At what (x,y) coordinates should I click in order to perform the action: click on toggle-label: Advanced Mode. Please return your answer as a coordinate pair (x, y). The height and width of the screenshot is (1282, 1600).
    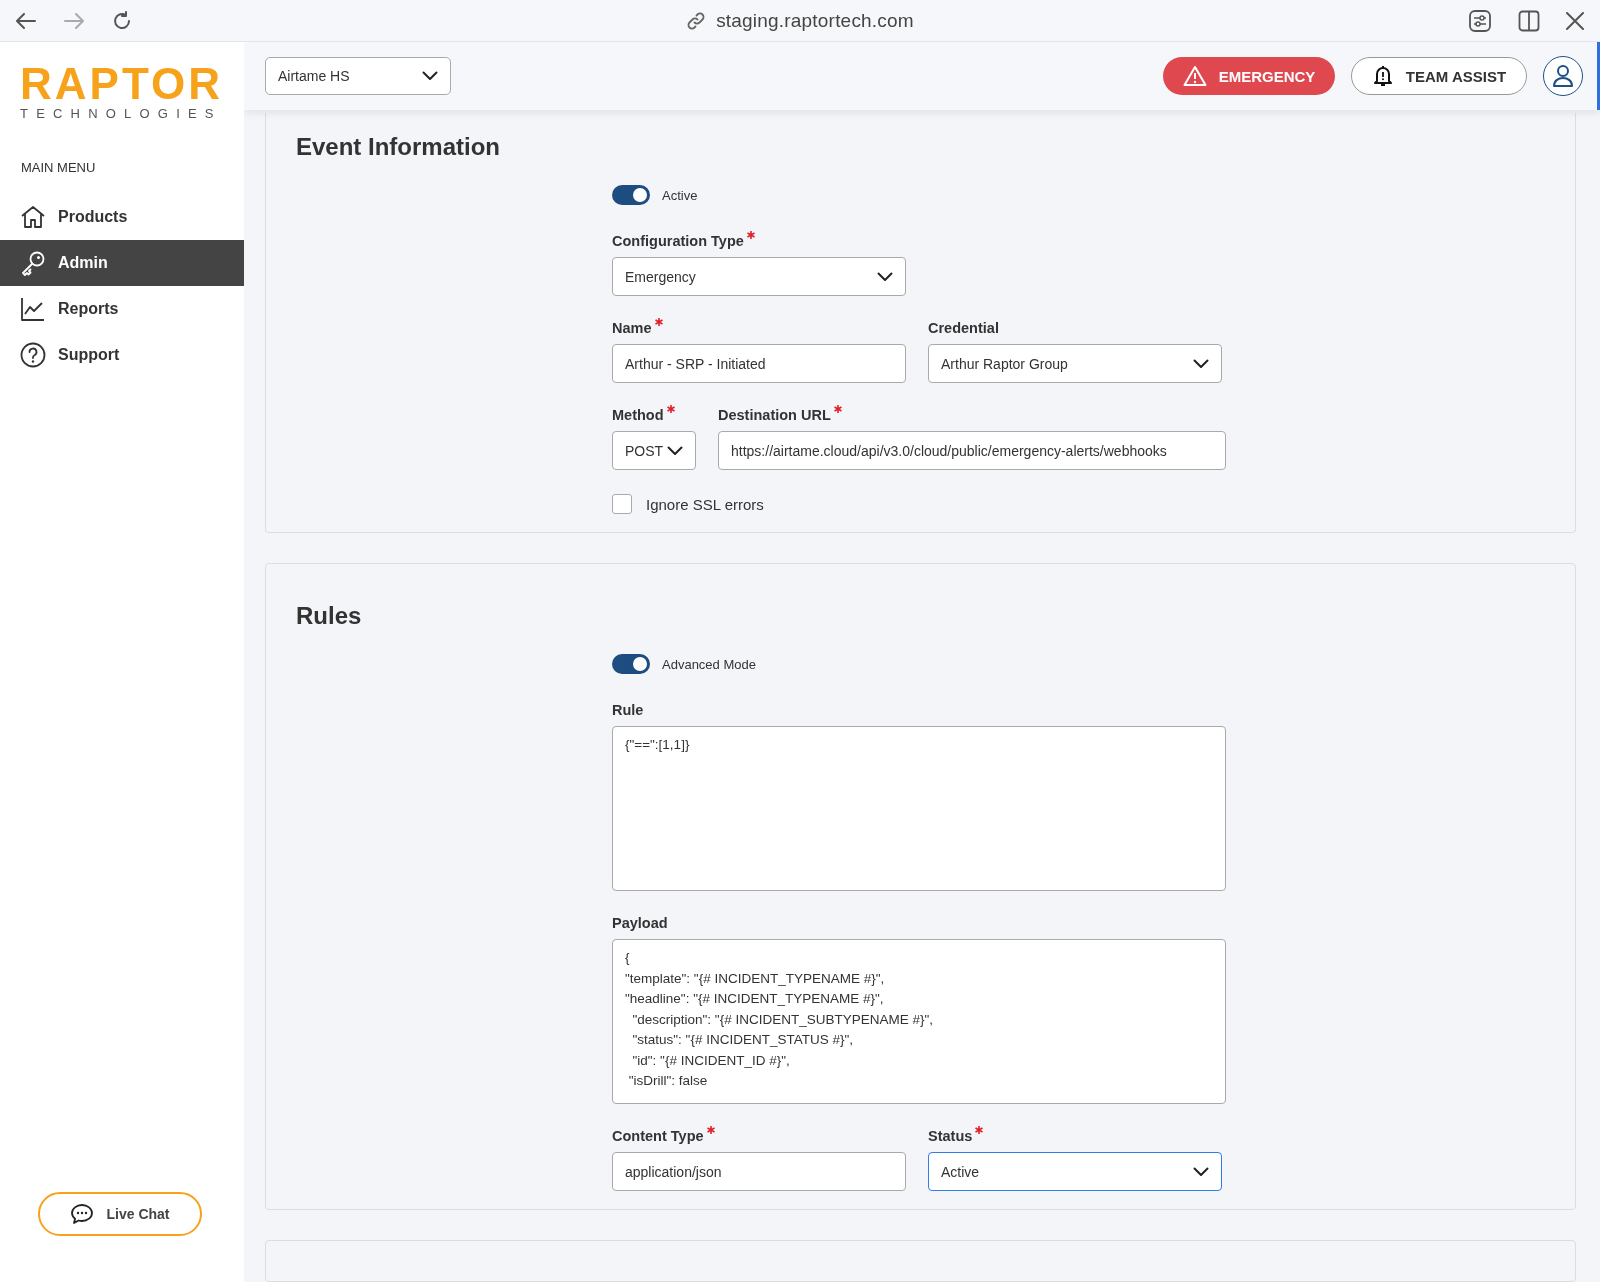
    Looking at the image, I should click on (709, 664).